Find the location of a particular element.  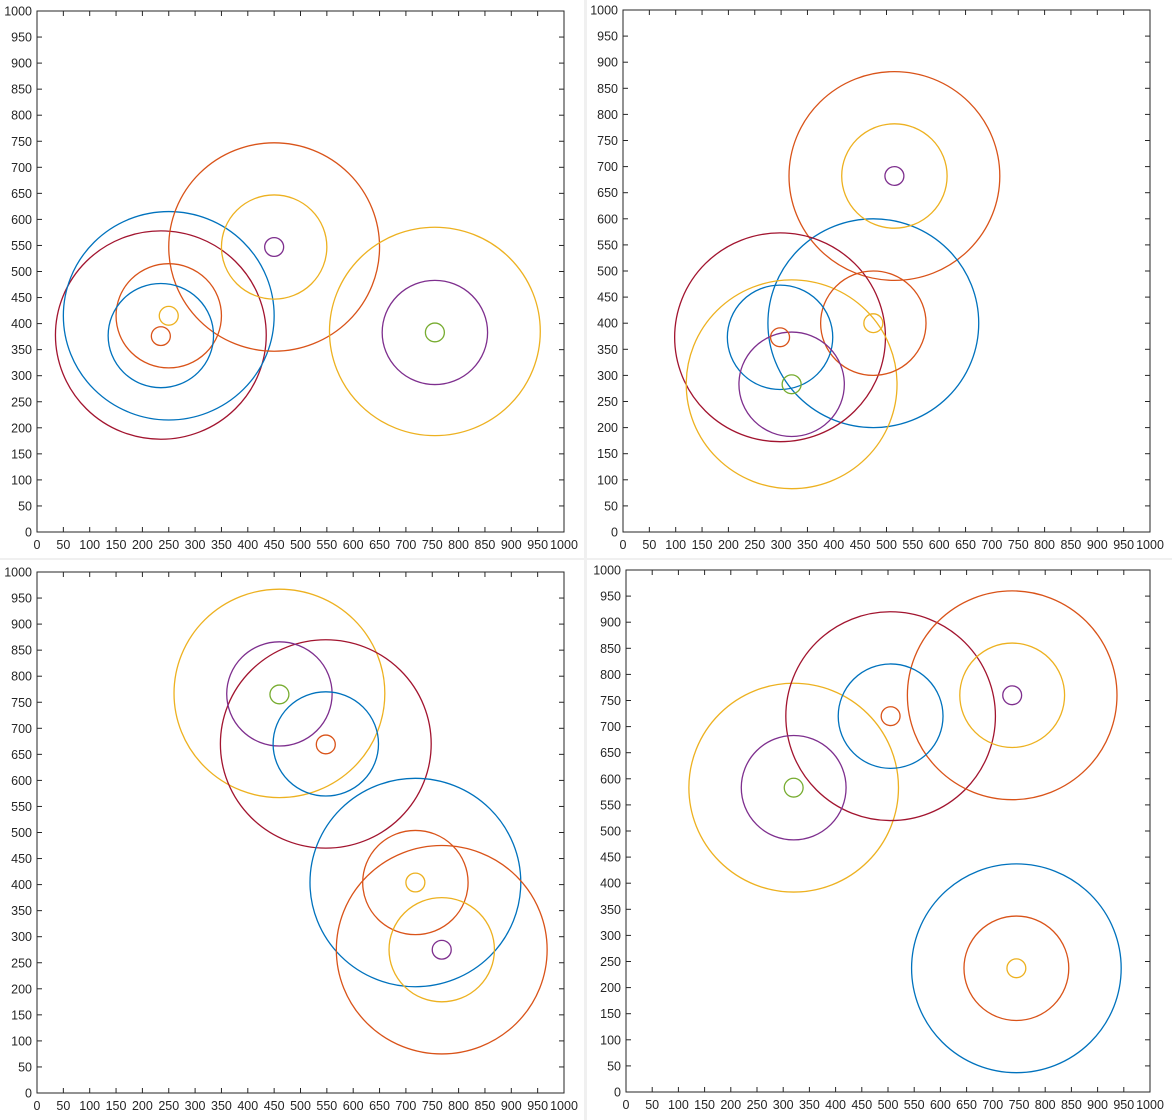

y-tick-label: 950 is located at coordinates (610, 597).